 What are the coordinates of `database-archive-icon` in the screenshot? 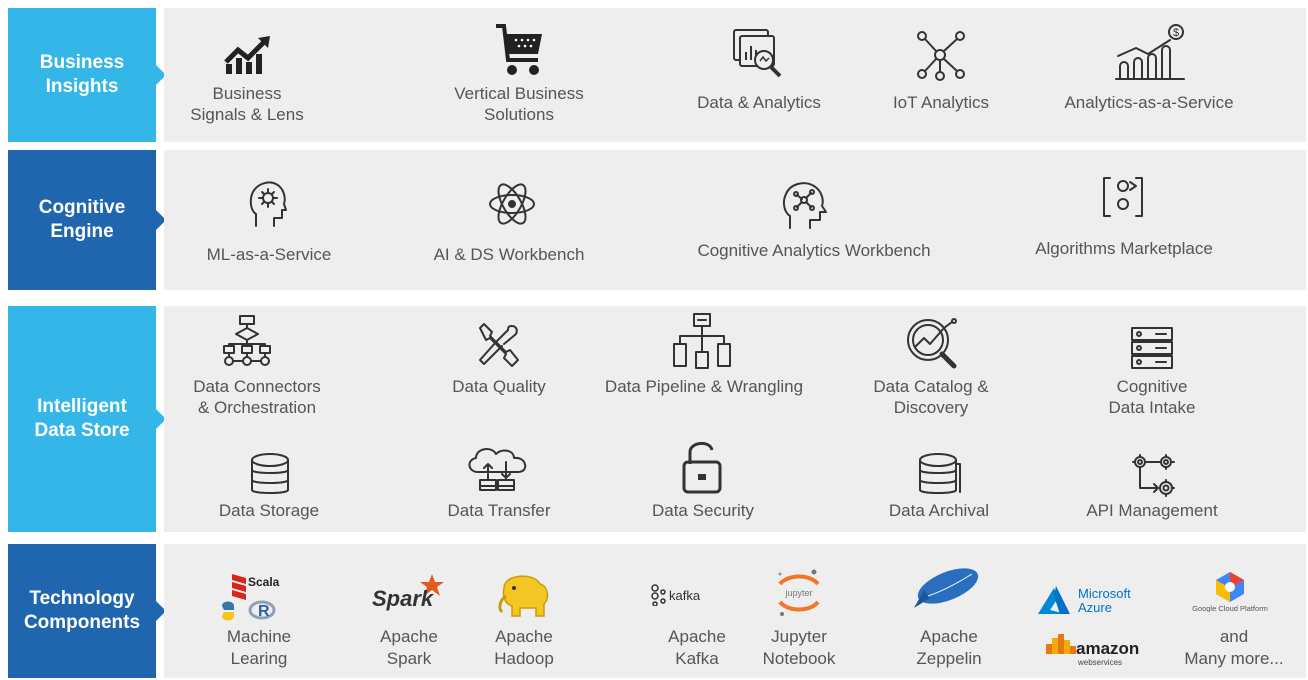 It's located at (939, 475).